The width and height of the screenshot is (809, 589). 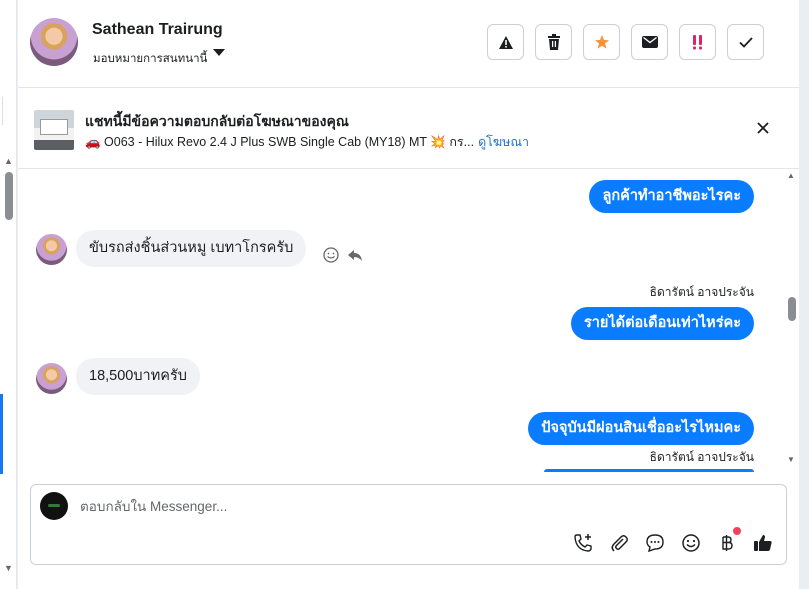 I want to click on envelope-icon, so click(x=649, y=42).